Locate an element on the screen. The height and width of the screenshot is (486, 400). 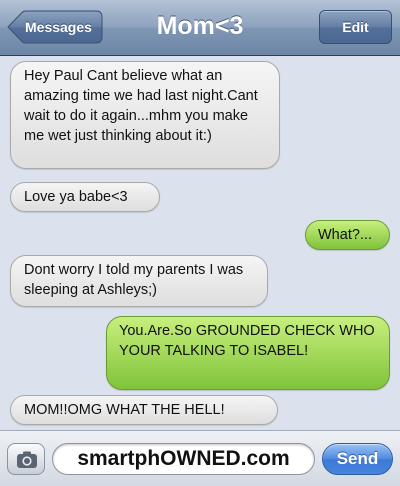
incoming-message-bubble: MOM!!OMG WHAT THE HELL! is located at coordinates (144, 410).